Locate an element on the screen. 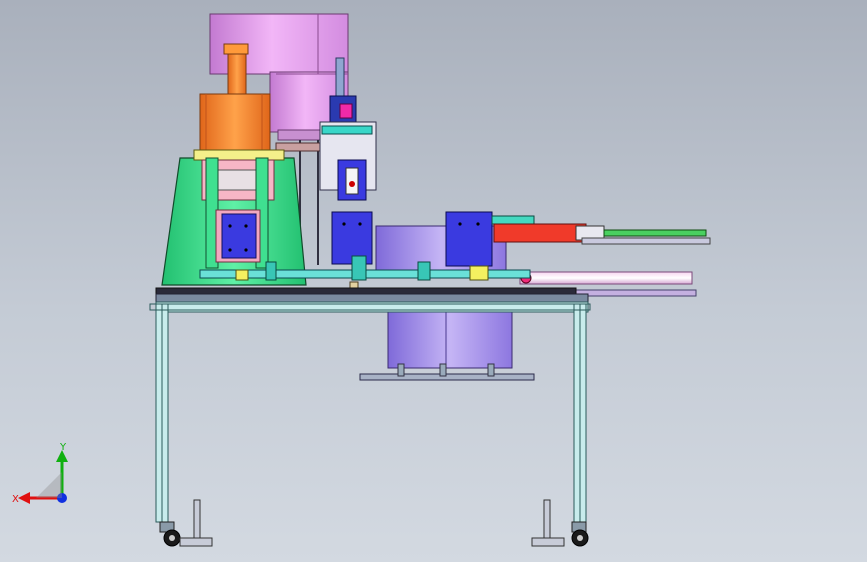  triad-plane-shade is located at coordinates (49, 485).